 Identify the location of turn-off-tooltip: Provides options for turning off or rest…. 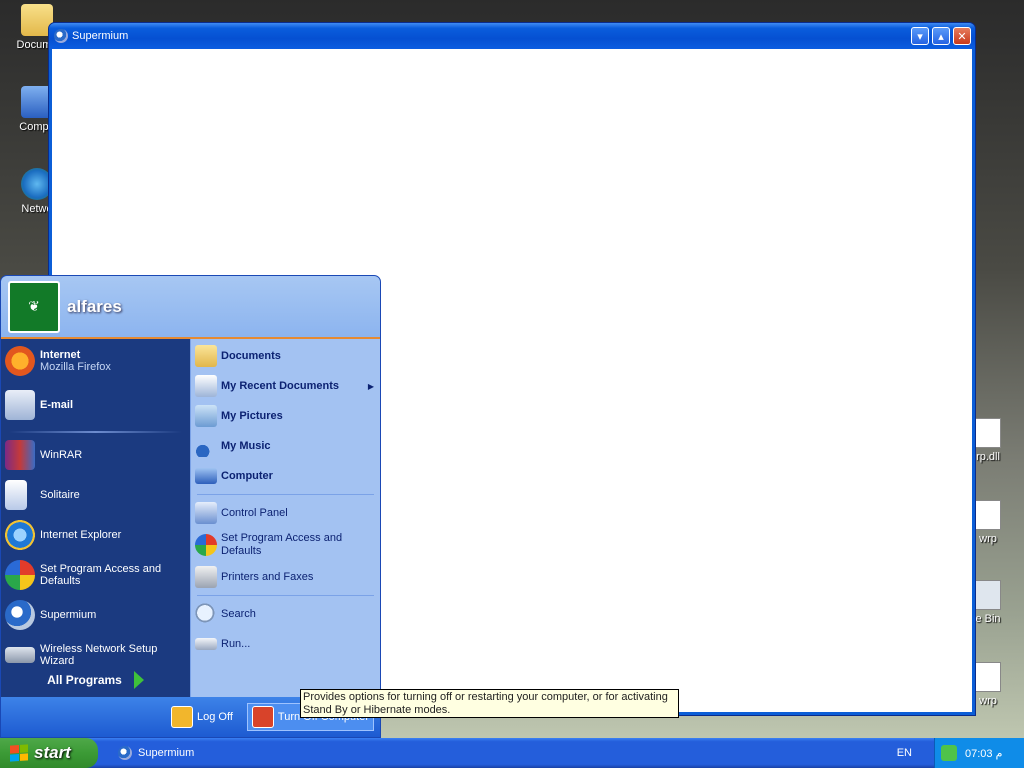
(489, 703).